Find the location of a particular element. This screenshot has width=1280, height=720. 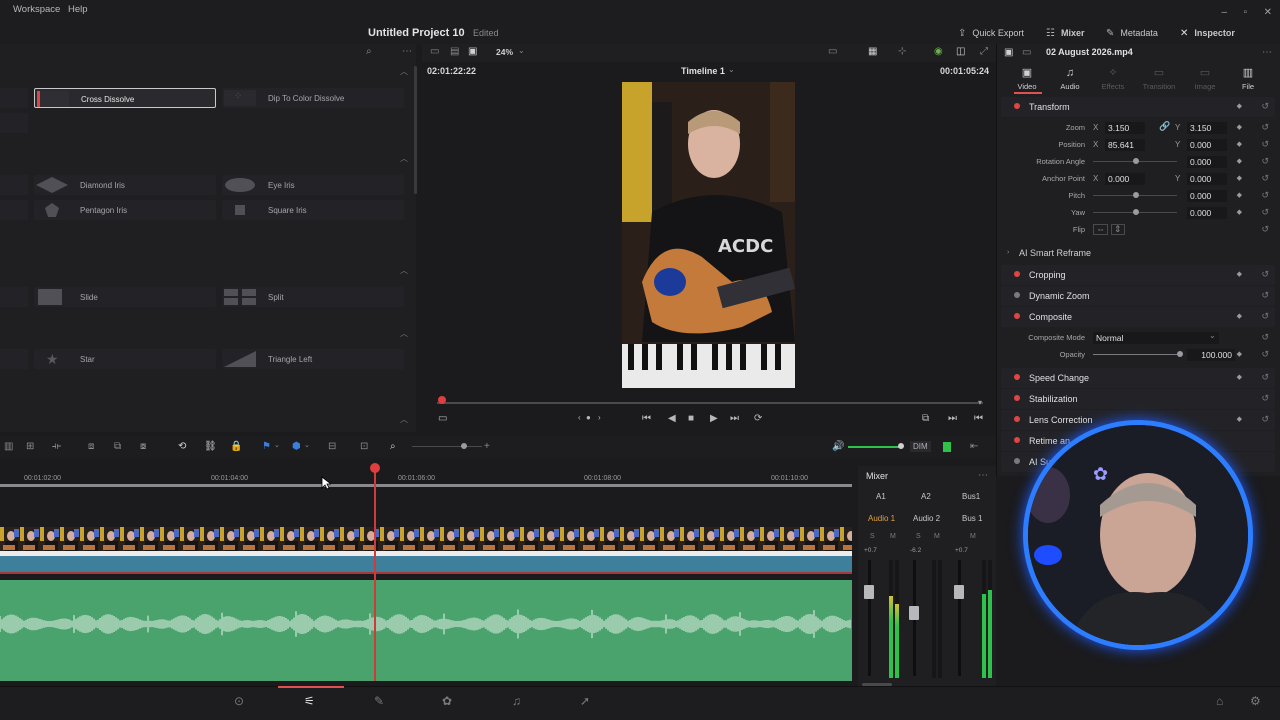

match-frame-icon: ⧉ is located at coordinates (925, 419).